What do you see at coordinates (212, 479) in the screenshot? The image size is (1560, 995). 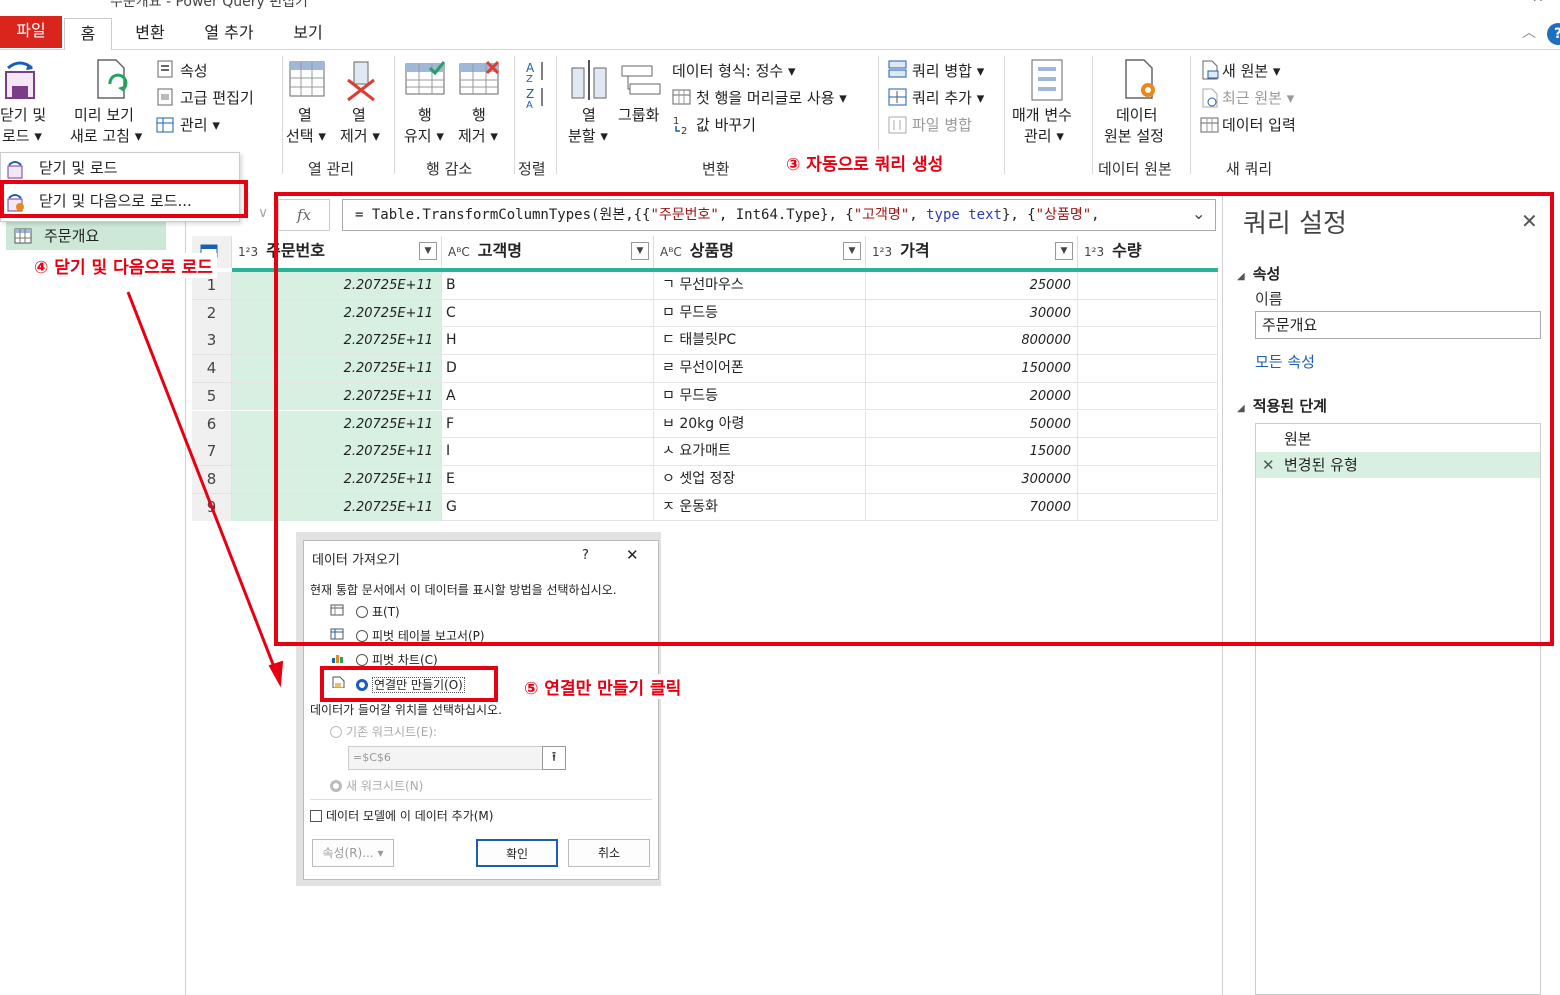 I see `row-number: 8` at bounding box center [212, 479].